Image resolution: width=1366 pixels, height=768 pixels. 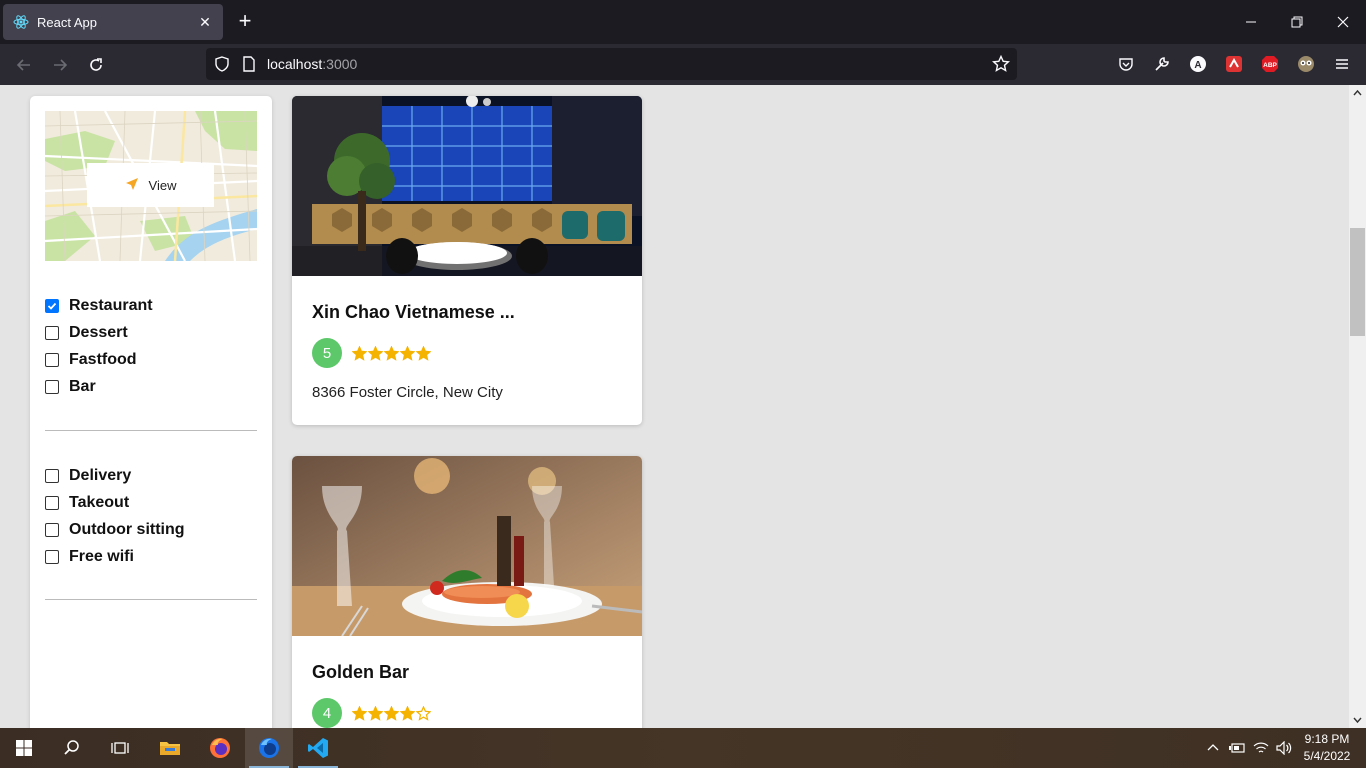 I want to click on view-map-button: View, so click(x=150, y=185).